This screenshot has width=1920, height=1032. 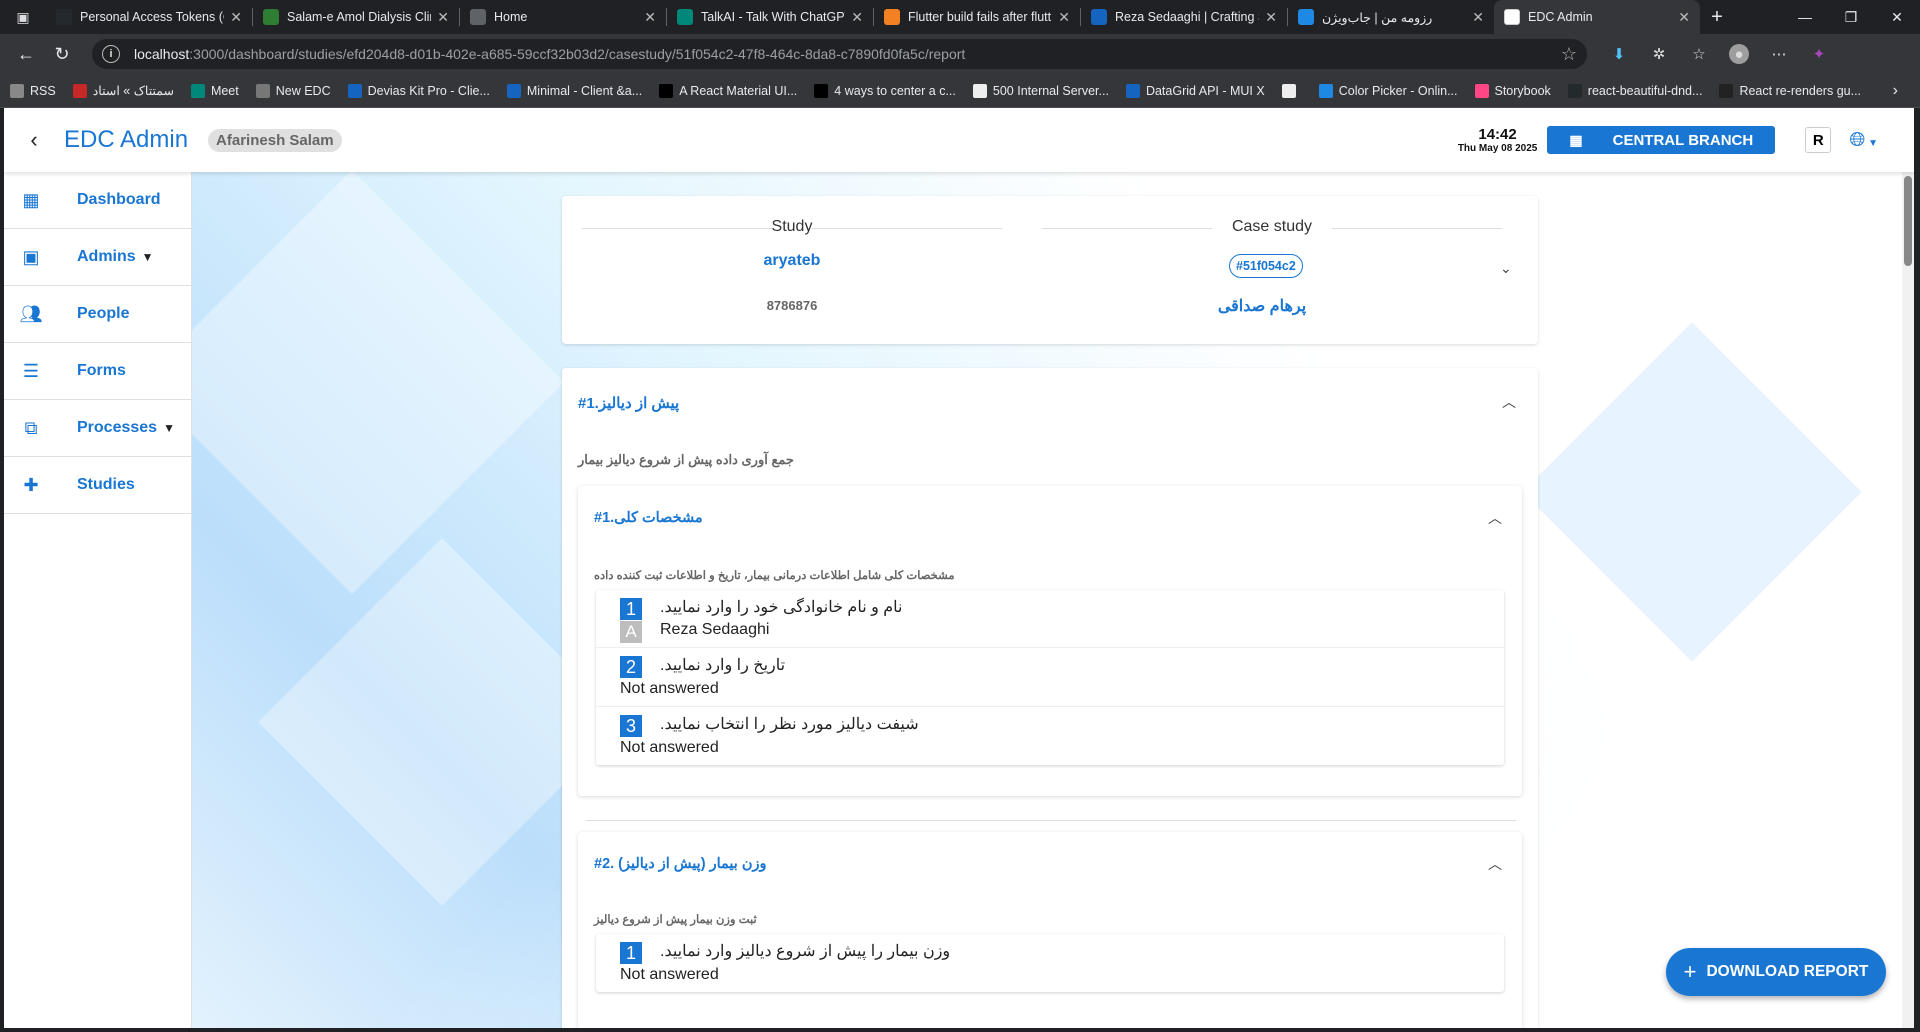 What do you see at coordinates (1661, 140) in the screenshot?
I see `branch-button: ▦ CENTRAL BRANCH` at bounding box center [1661, 140].